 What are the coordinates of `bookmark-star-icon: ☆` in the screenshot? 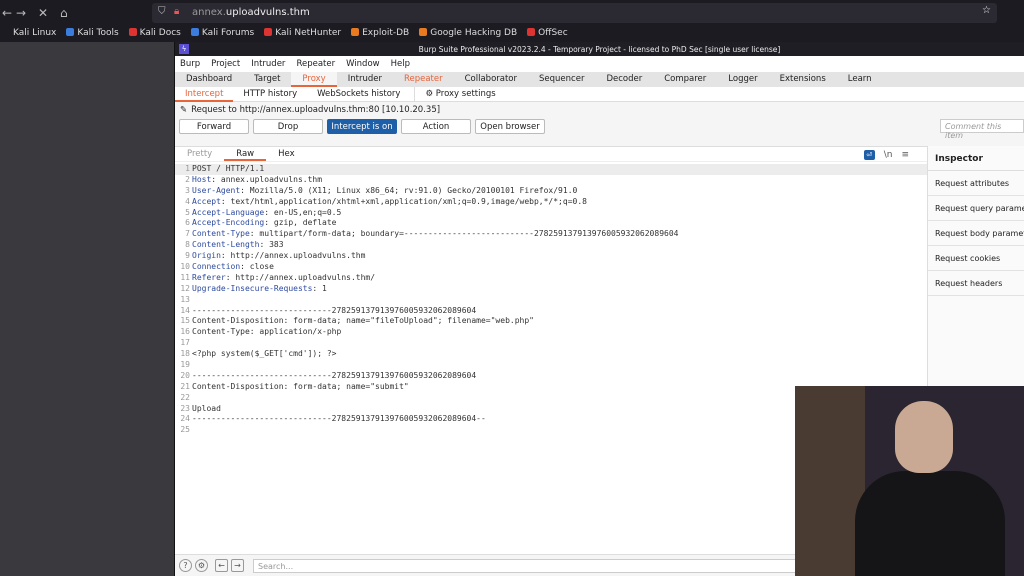 It's located at (986, 10).